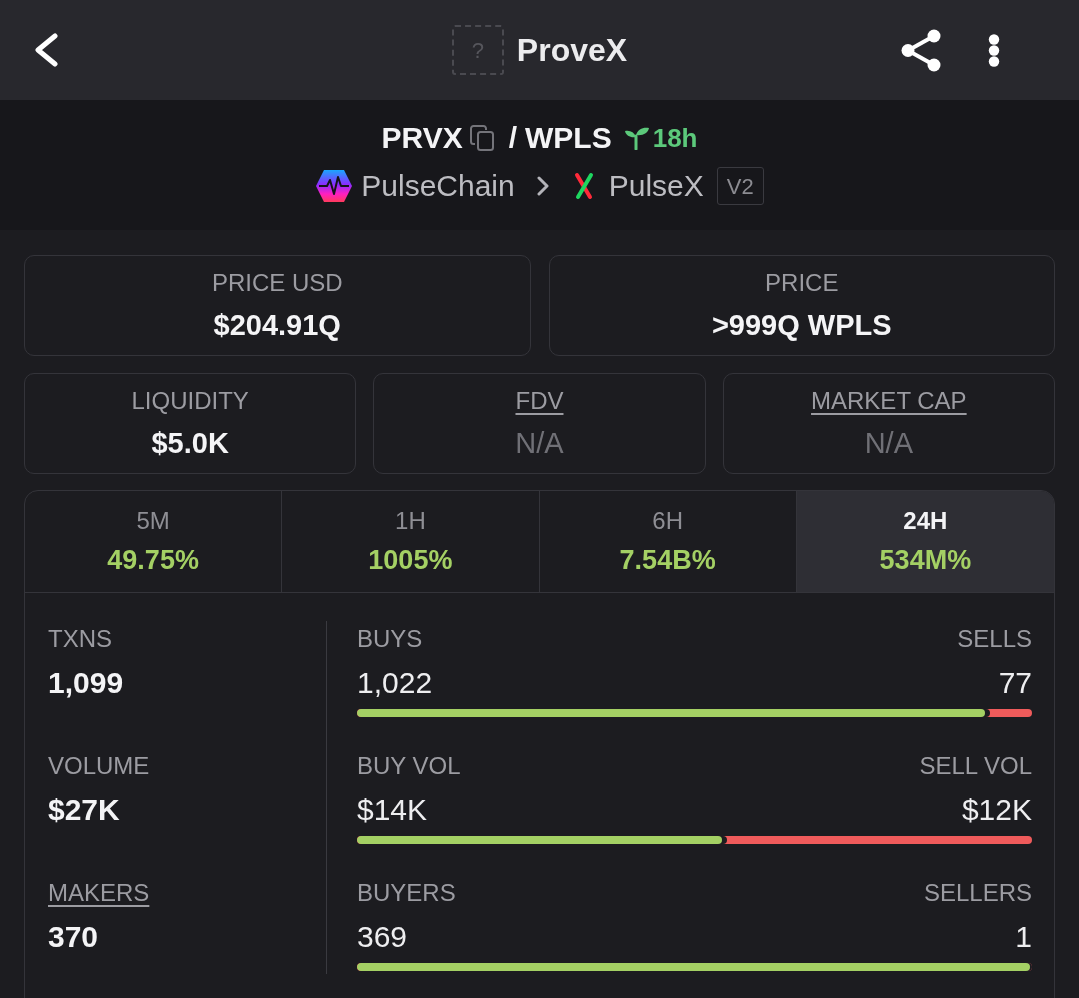 The height and width of the screenshot is (998, 1079). I want to click on chain-name: PulseChain, so click(438, 186).